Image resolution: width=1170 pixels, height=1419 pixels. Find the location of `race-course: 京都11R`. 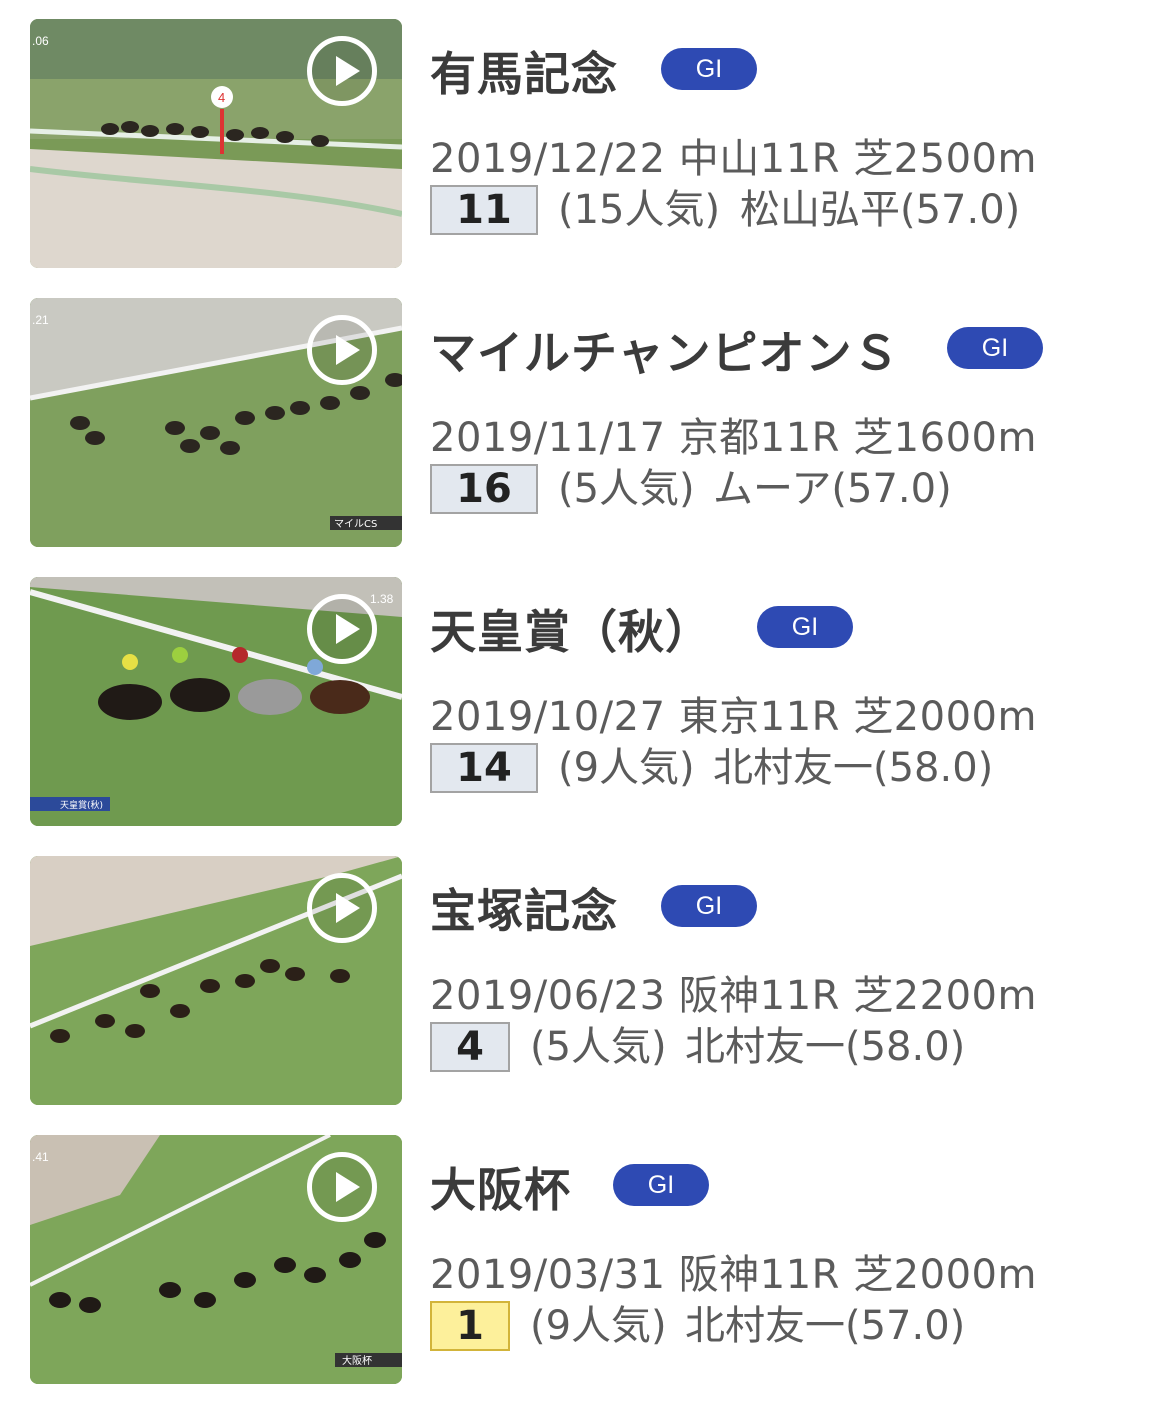

race-course: 京都11R is located at coordinates (759, 438).